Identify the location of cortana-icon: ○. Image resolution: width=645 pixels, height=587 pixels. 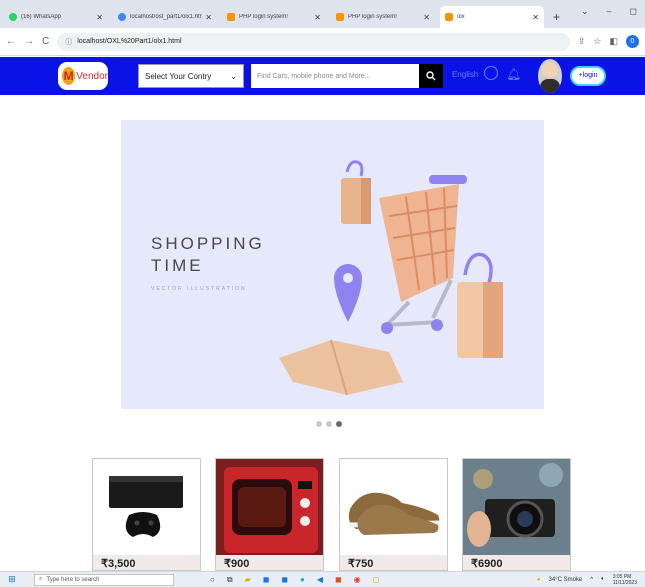
(212, 580).